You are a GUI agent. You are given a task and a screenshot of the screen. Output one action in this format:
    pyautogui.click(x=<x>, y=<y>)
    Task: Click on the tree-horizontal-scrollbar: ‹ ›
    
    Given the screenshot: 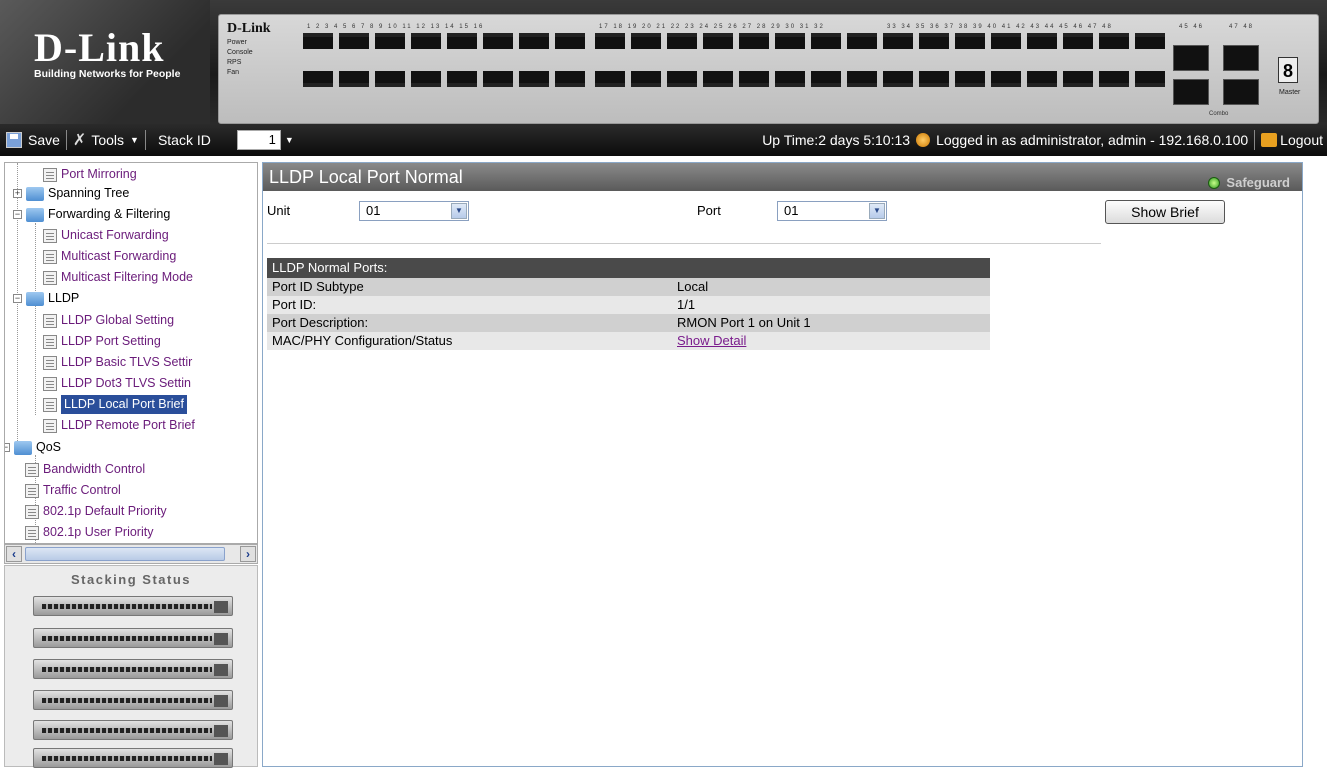 What is the action you would take?
    pyautogui.click(x=131, y=554)
    